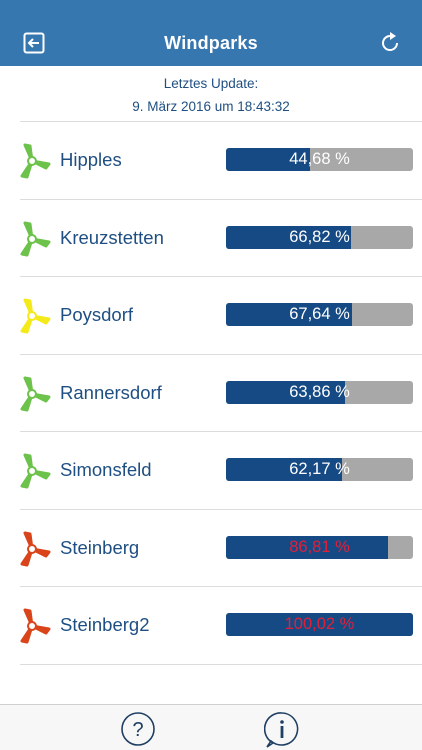 The width and height of the screenshot is (422, 750). Describe the element at coordinates (221, 548) in the screenshot. I see `windpark-row: Steinberg 86,81 %` at that location.